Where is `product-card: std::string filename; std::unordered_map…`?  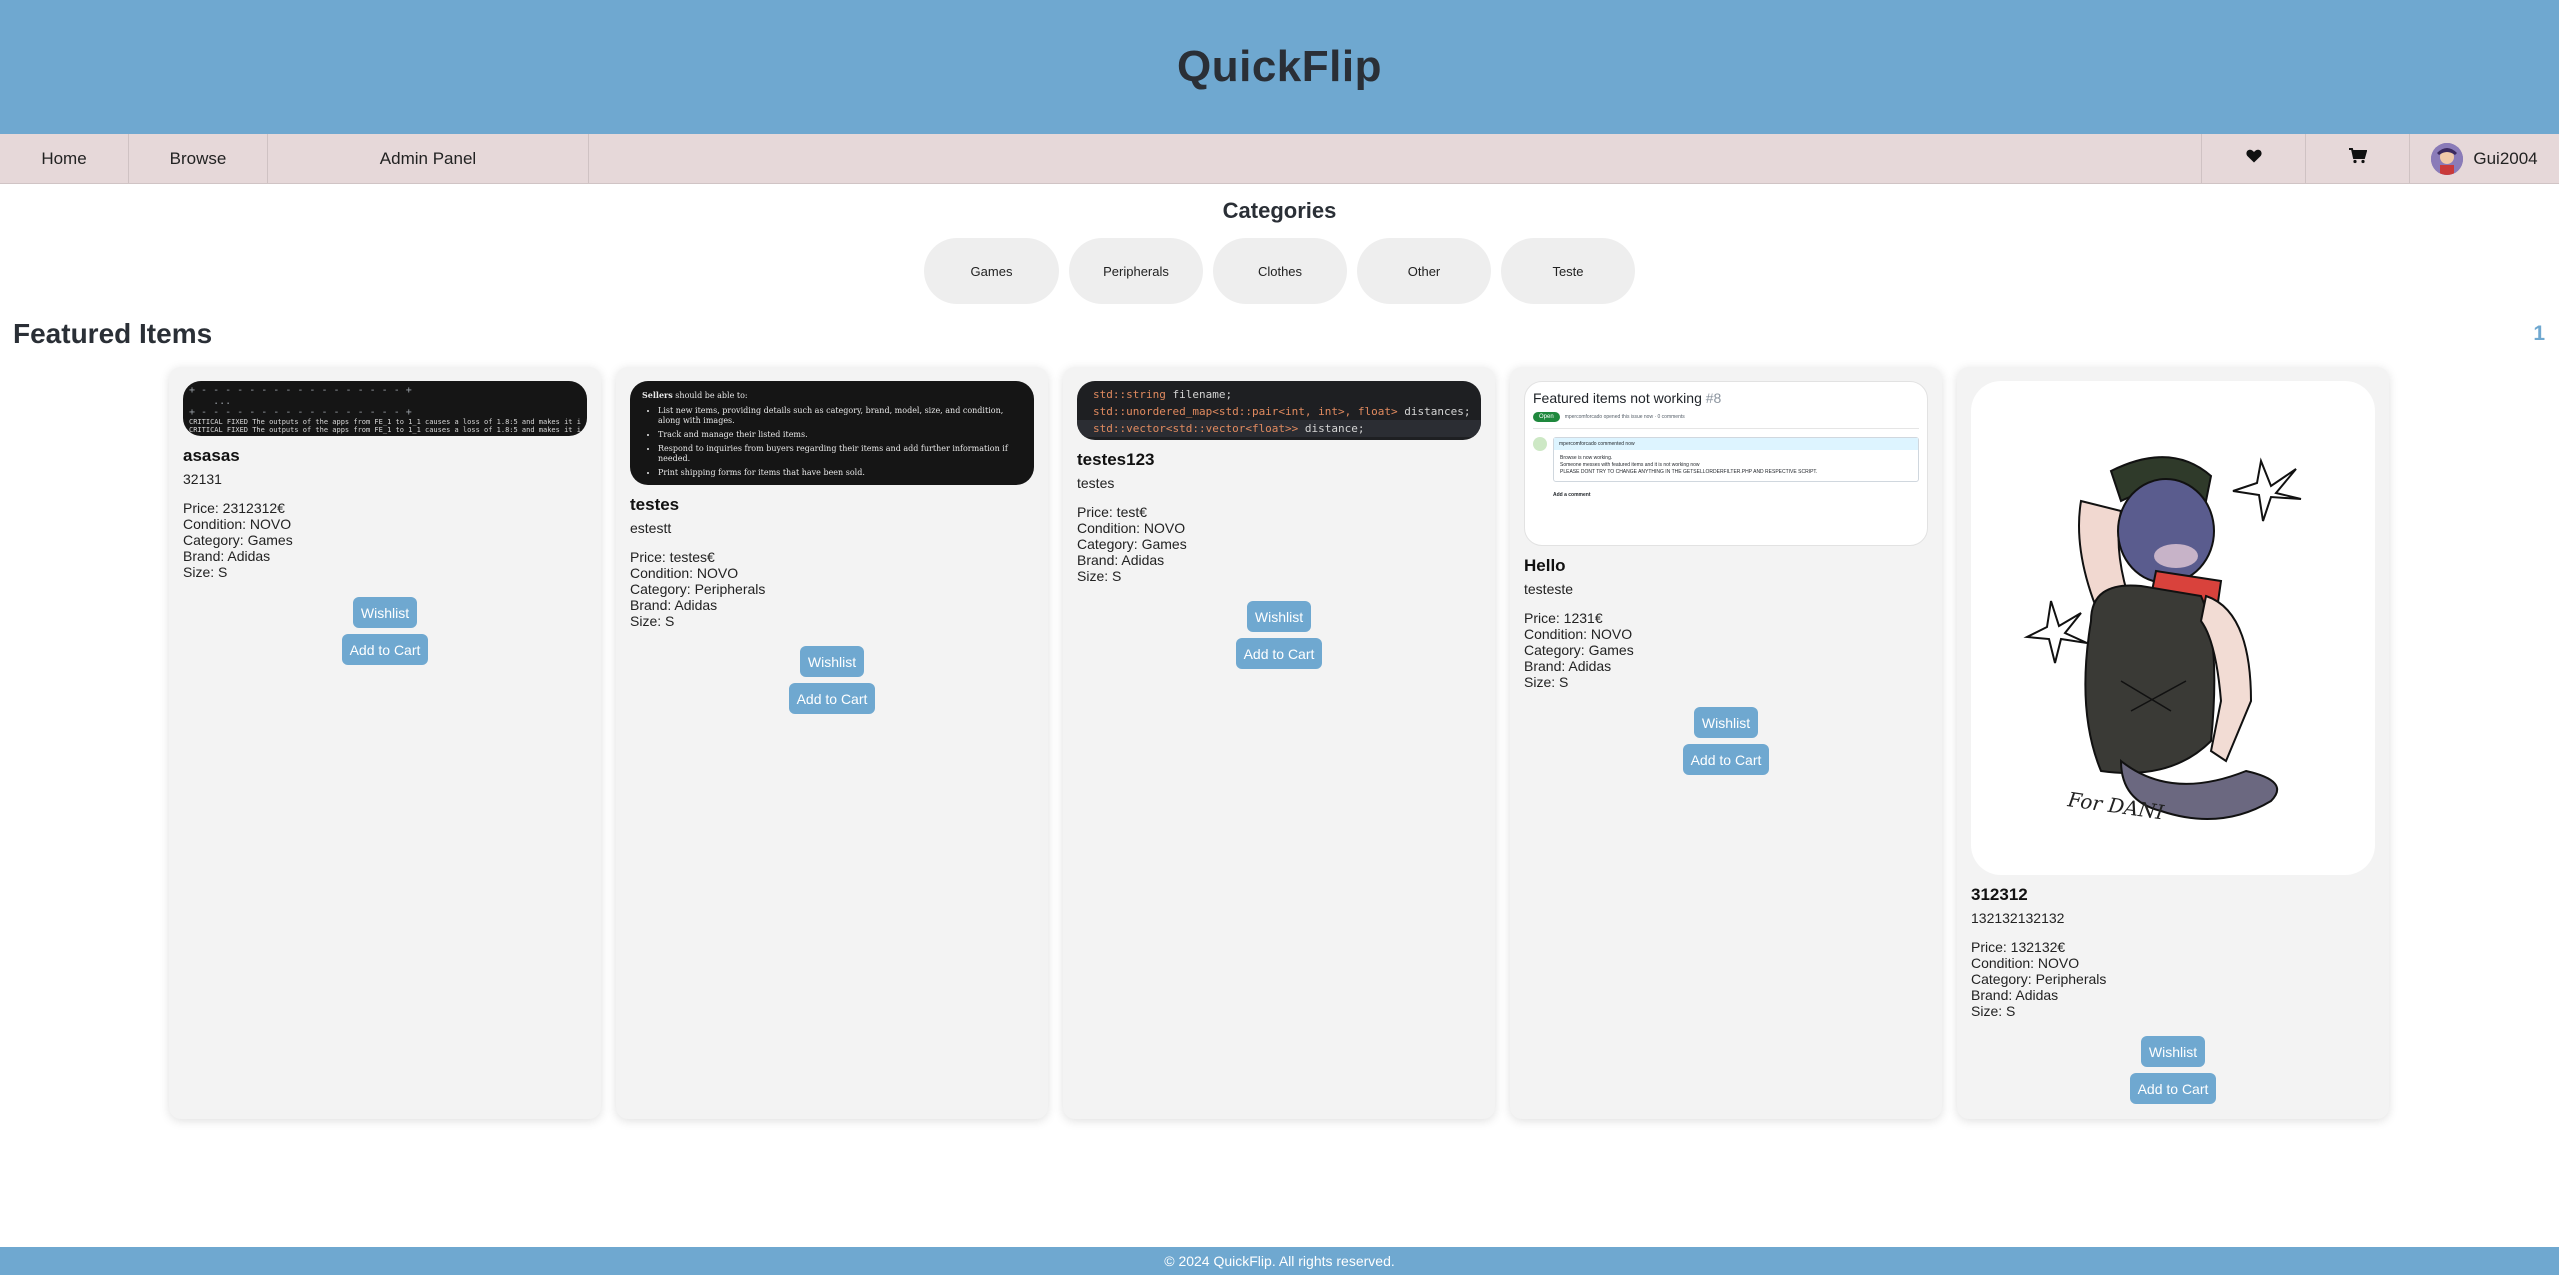 product-card: std::string filename; std::unordered_map… is located at coordinates (1279, 743).